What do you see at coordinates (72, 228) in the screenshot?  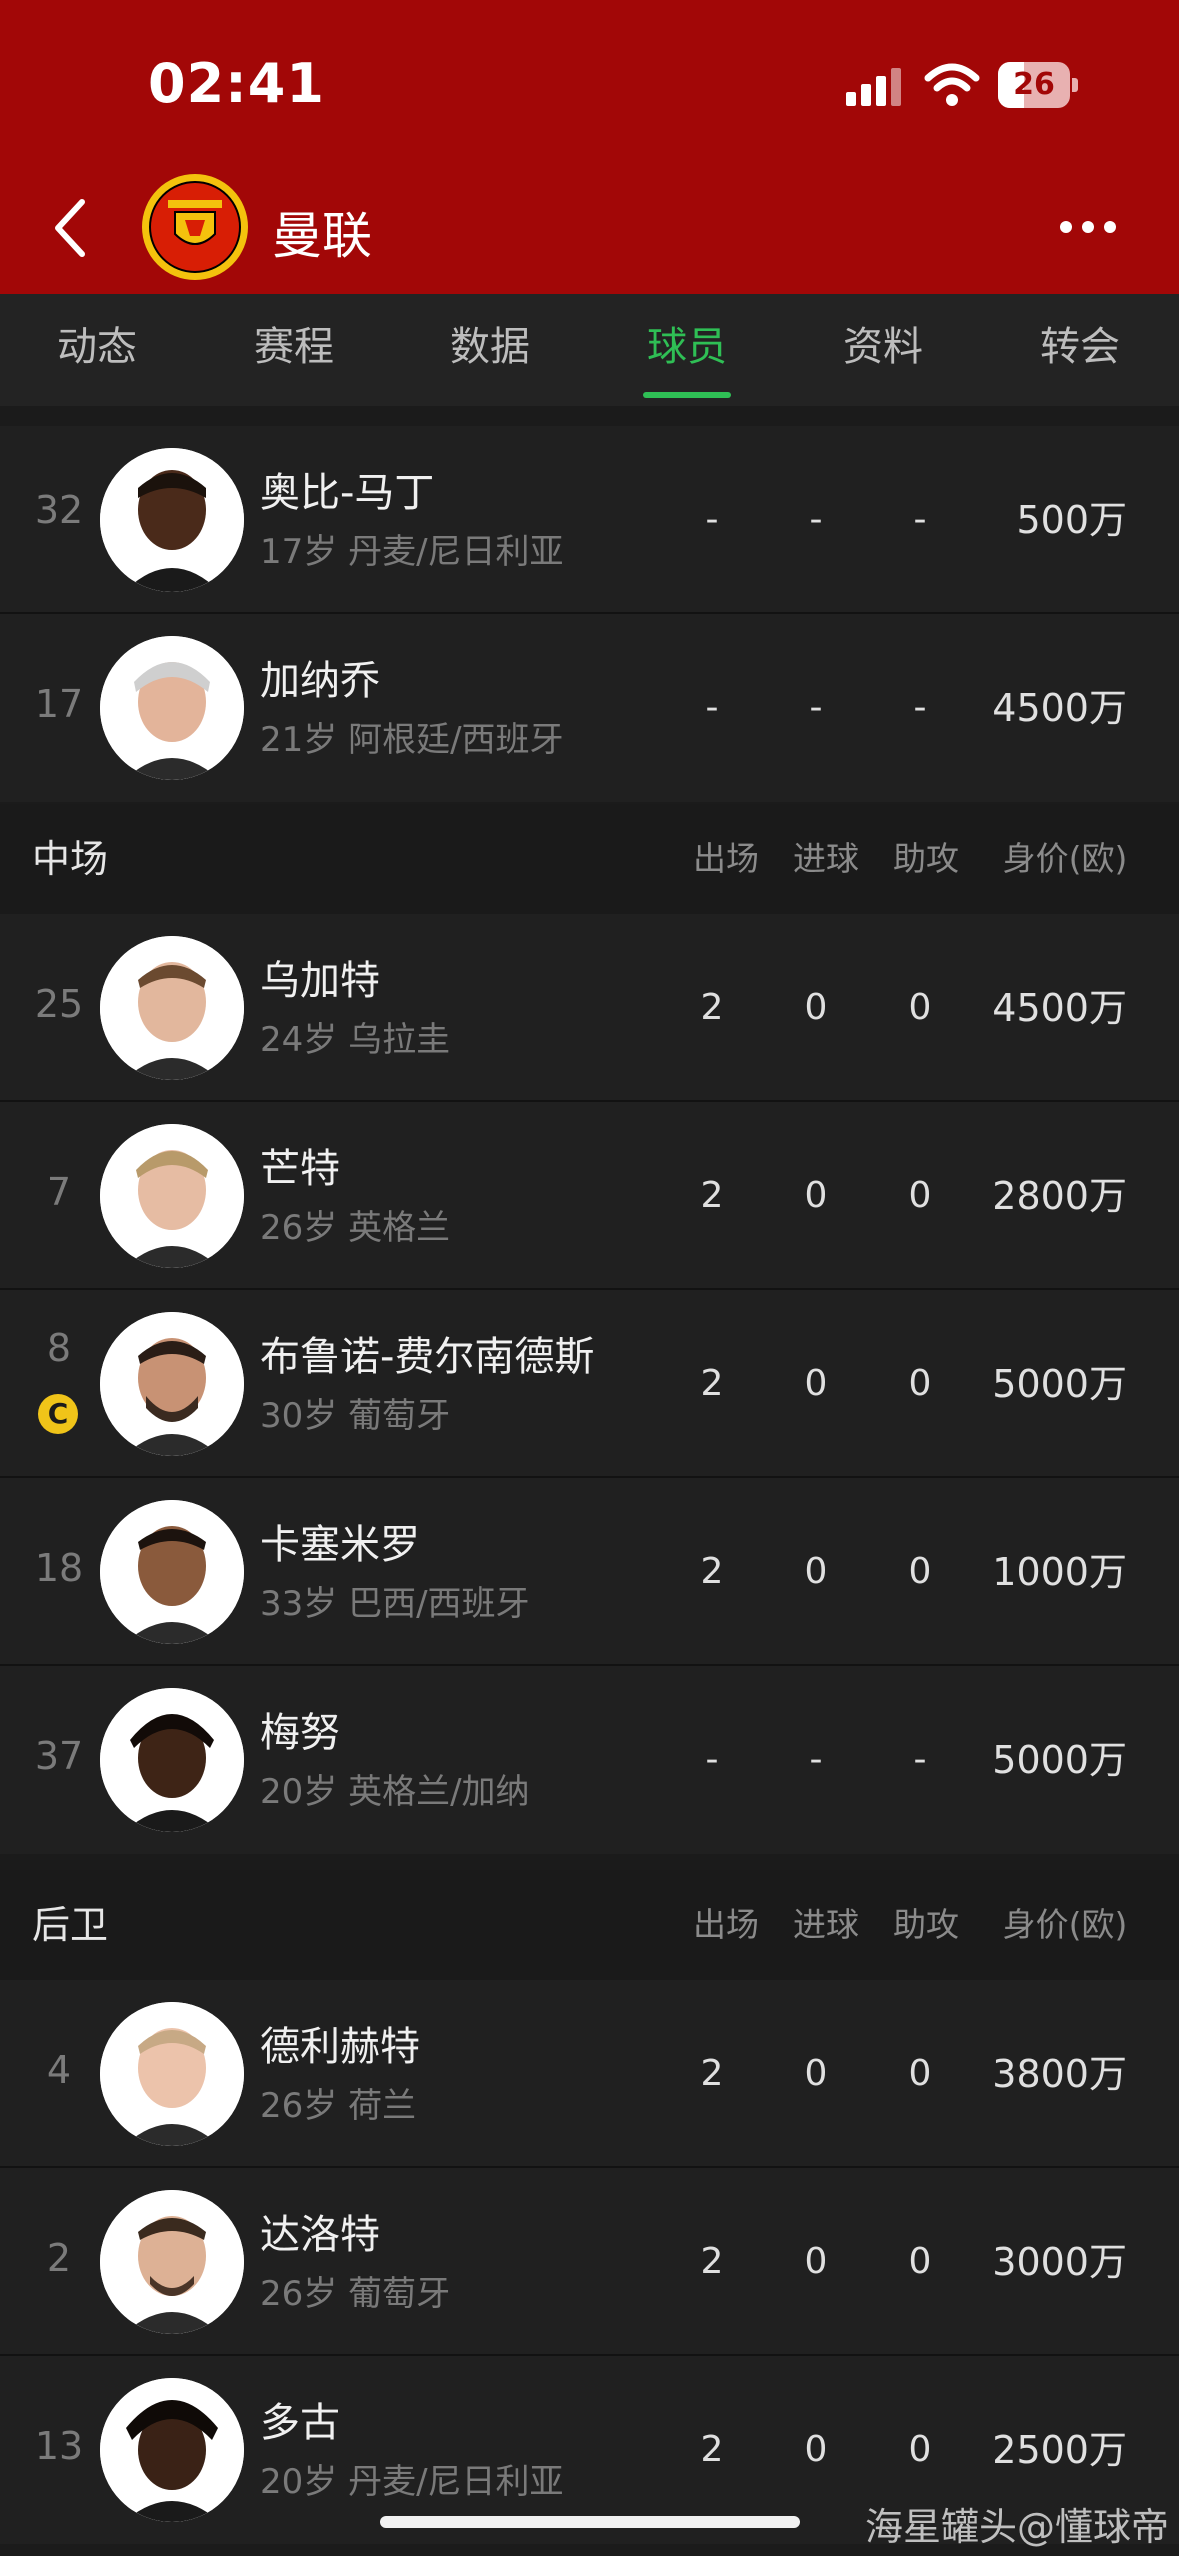 I see `back-arrow-icon` at bounding box center [72, 228].